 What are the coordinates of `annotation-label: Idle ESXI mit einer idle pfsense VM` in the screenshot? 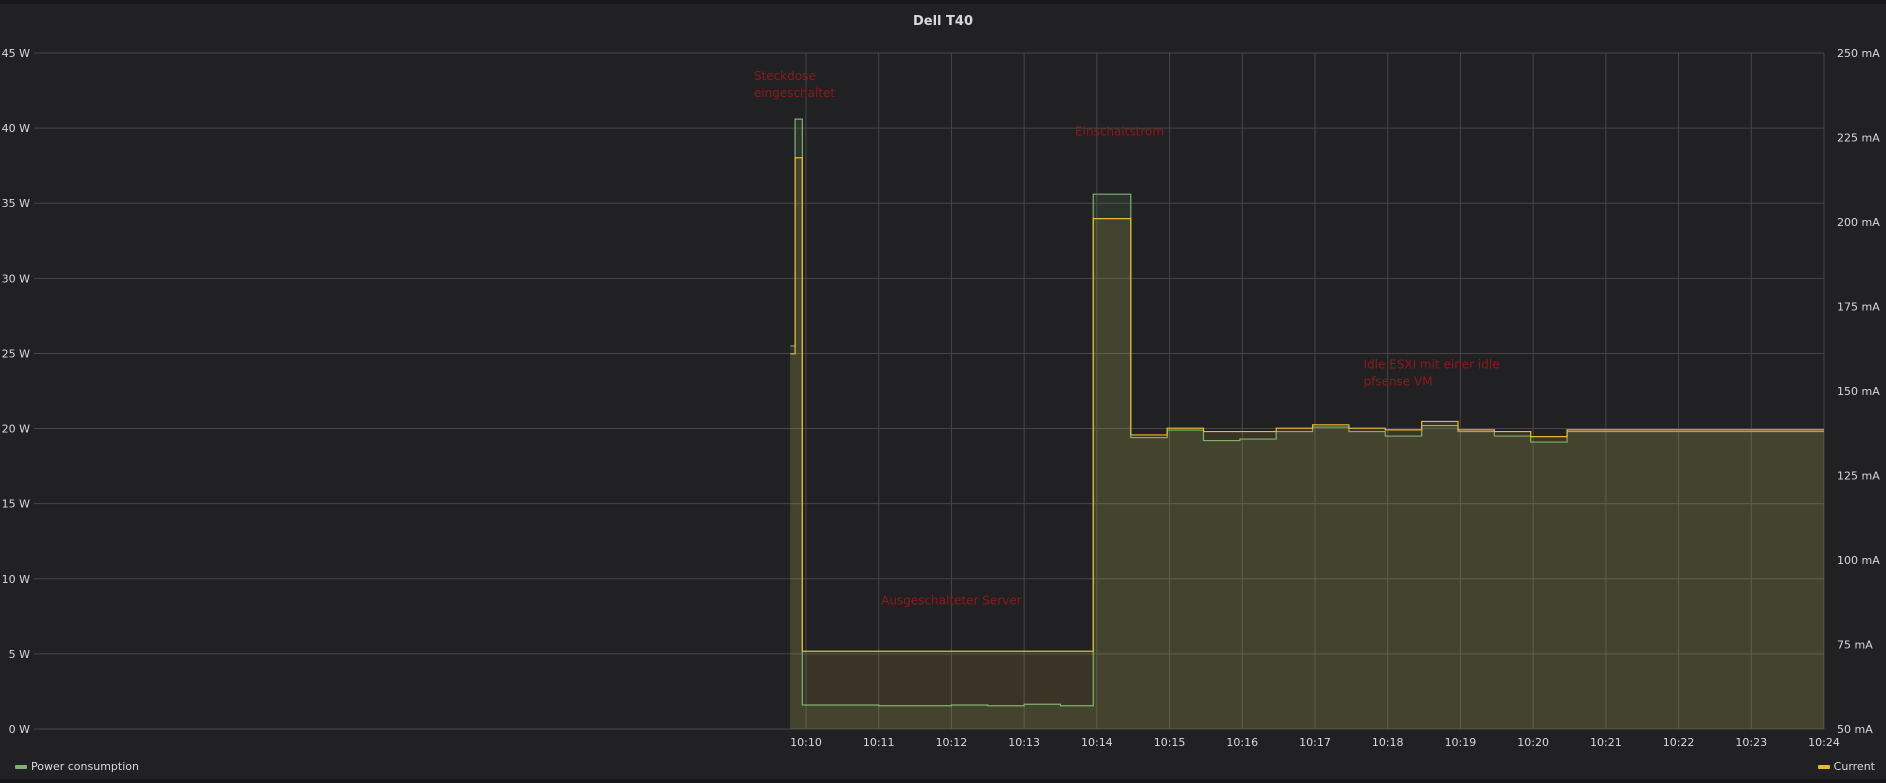 It's located at (1431, 372).